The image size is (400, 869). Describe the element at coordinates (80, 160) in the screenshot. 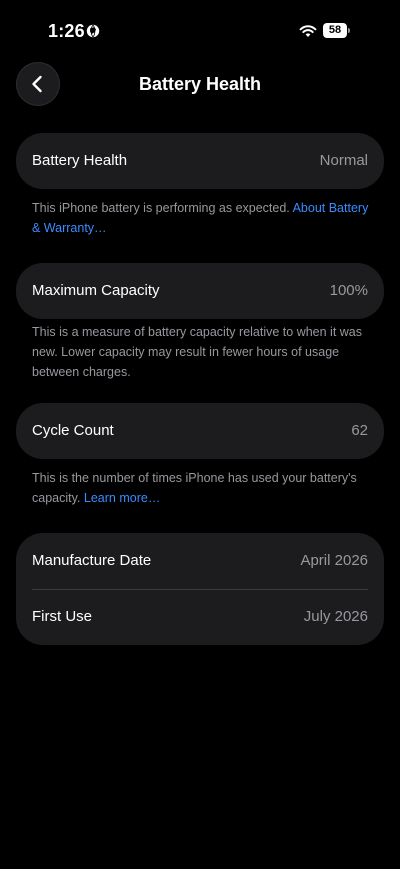

I see `battery-health-label: Battery Health` at that location.